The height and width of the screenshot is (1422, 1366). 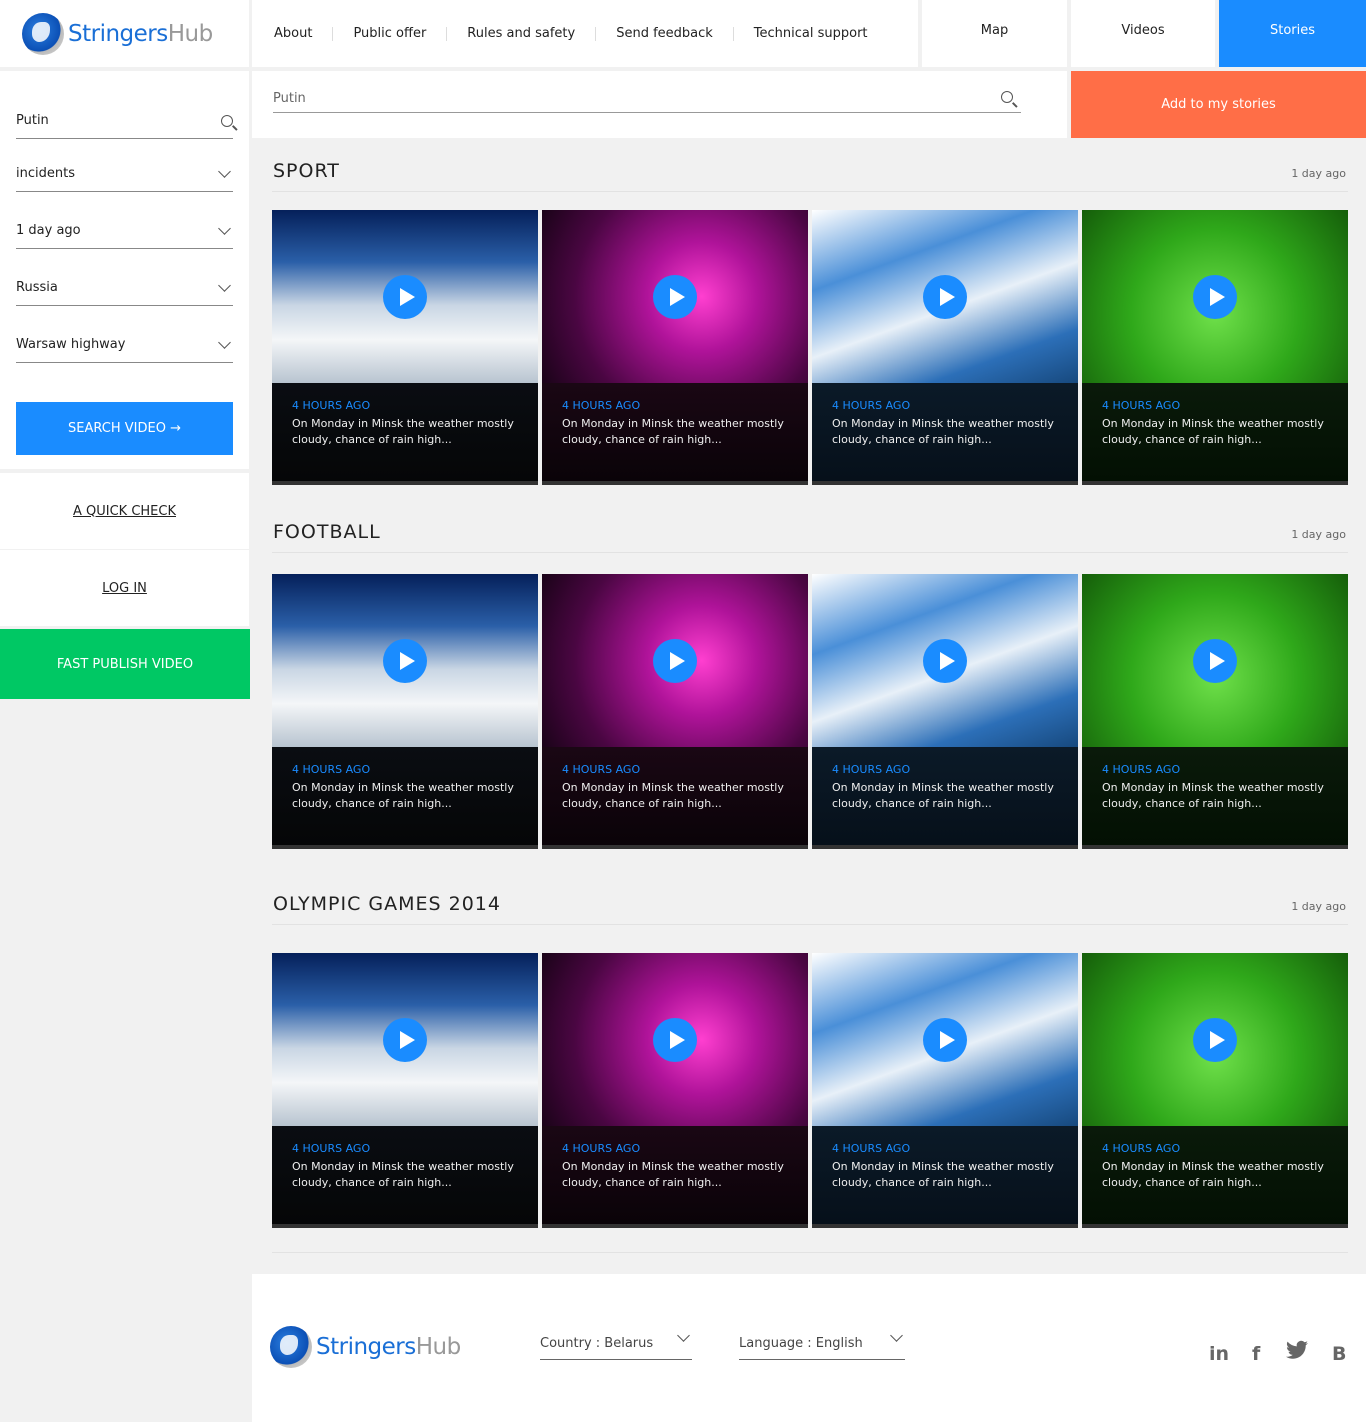 I want to click on section-title: OLYMPIC GAMES 2014, so click(x=387, y=904).